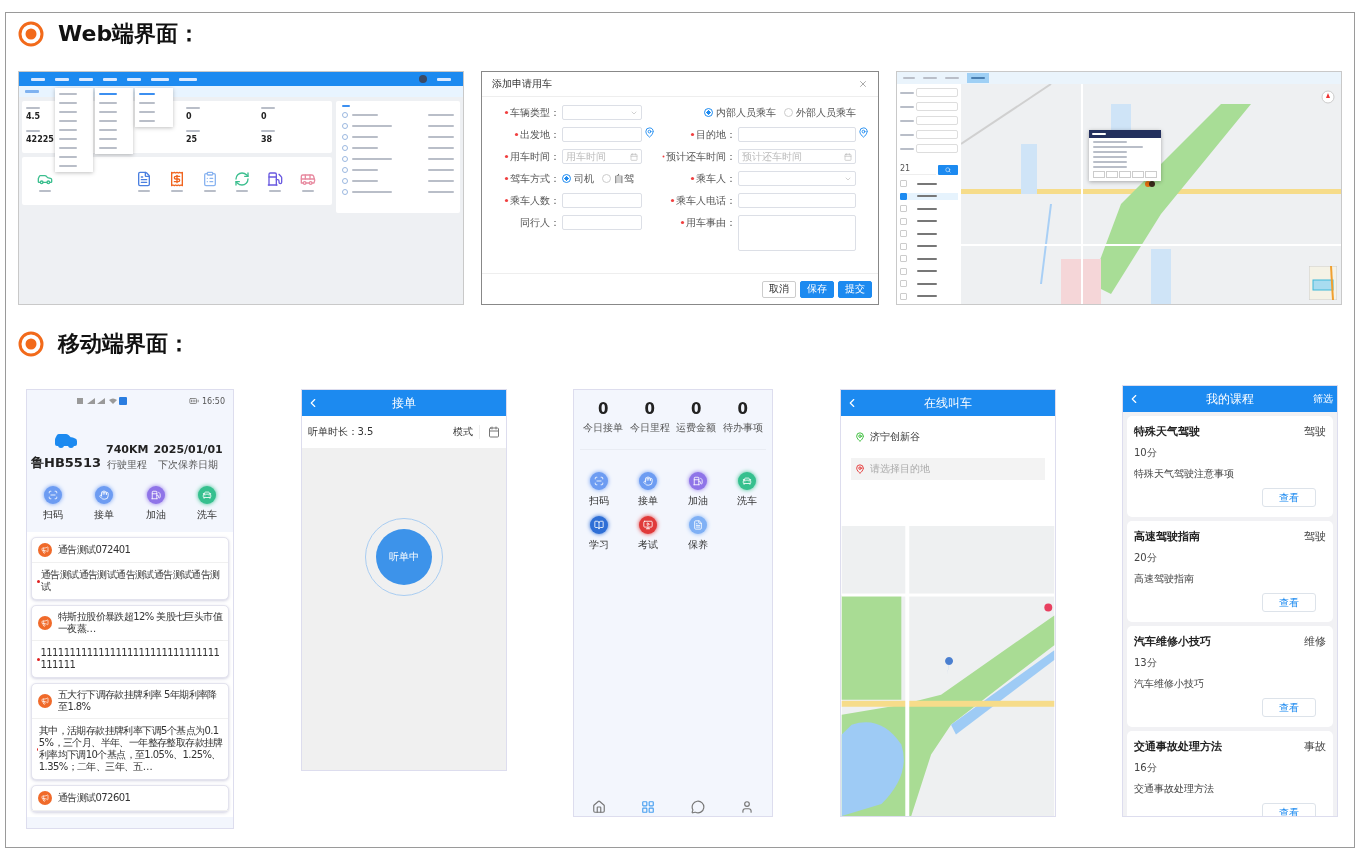 The height and width of the screenshot is (861, 1360). What do you see at coordinates (1178, 746) in the screenshot?
I see `course-title: 交通事故处理方法` at bounding box center [1178, 746].